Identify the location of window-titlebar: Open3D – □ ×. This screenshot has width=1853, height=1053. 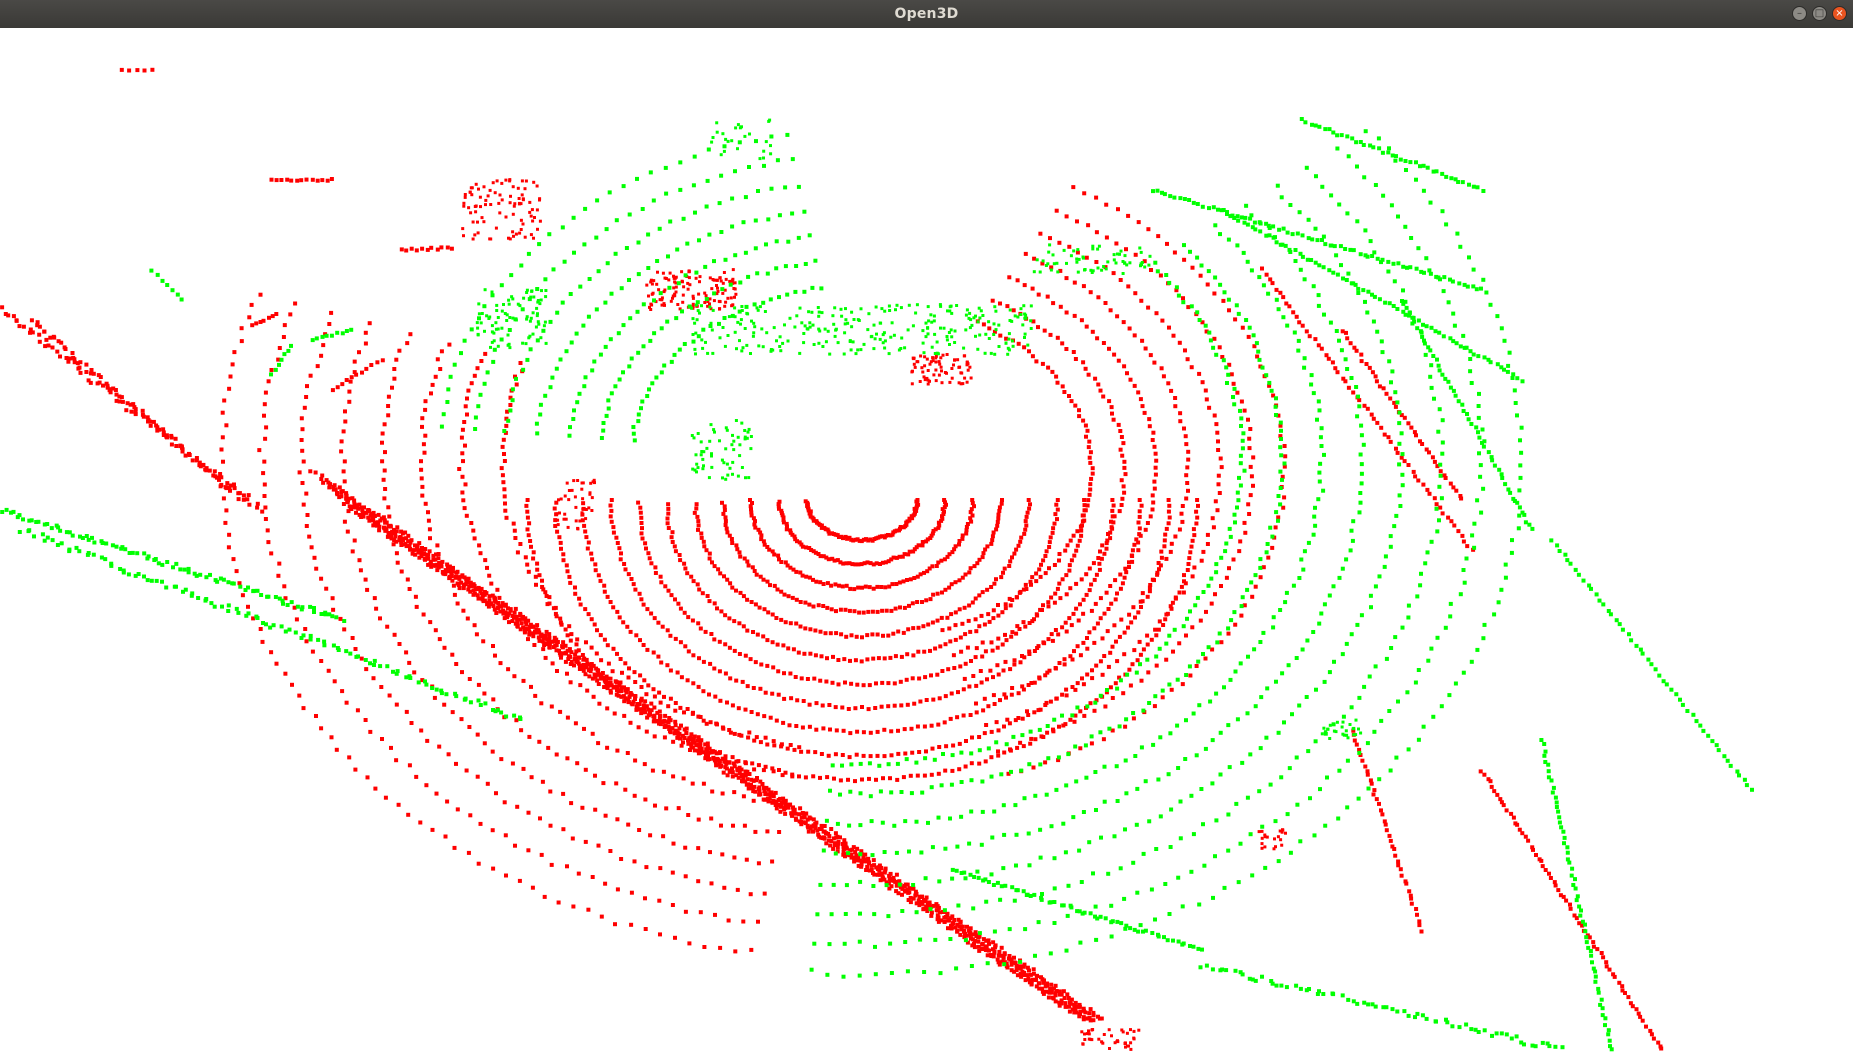
(926, 14).